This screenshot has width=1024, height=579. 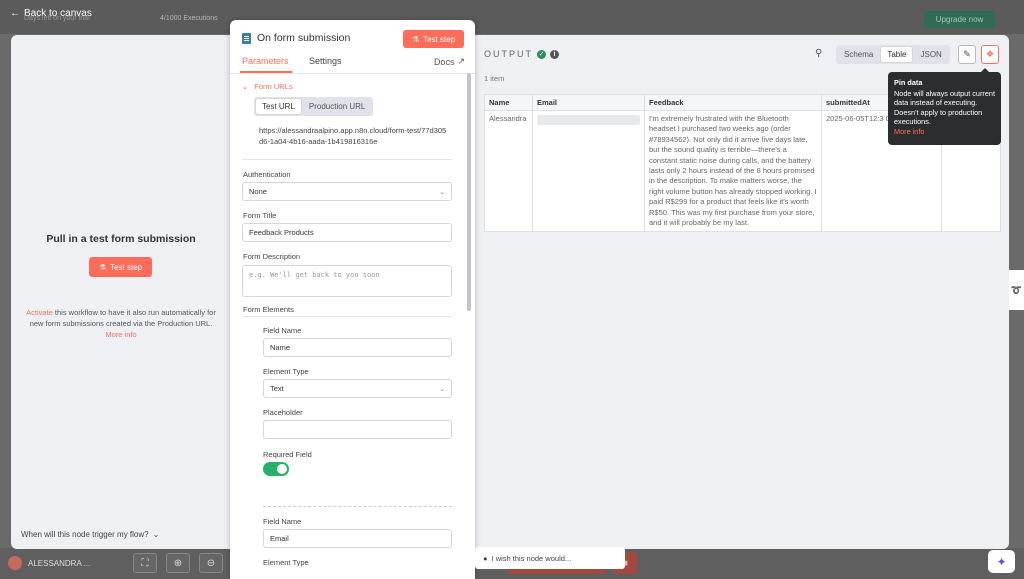 What do you see at coordinates (908, 82) in the screenshot?
I see `tooltip-title: Pin data` at bounding box center [908, 82].